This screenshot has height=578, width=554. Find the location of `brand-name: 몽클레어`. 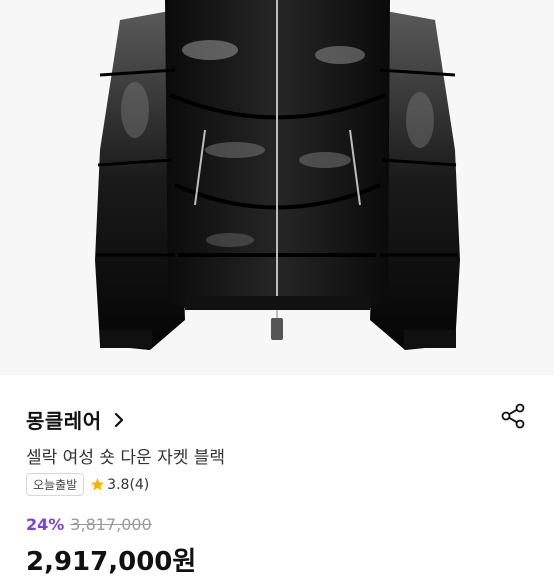

brand-name: 몽클레어 is located at coordinates (64, 419).